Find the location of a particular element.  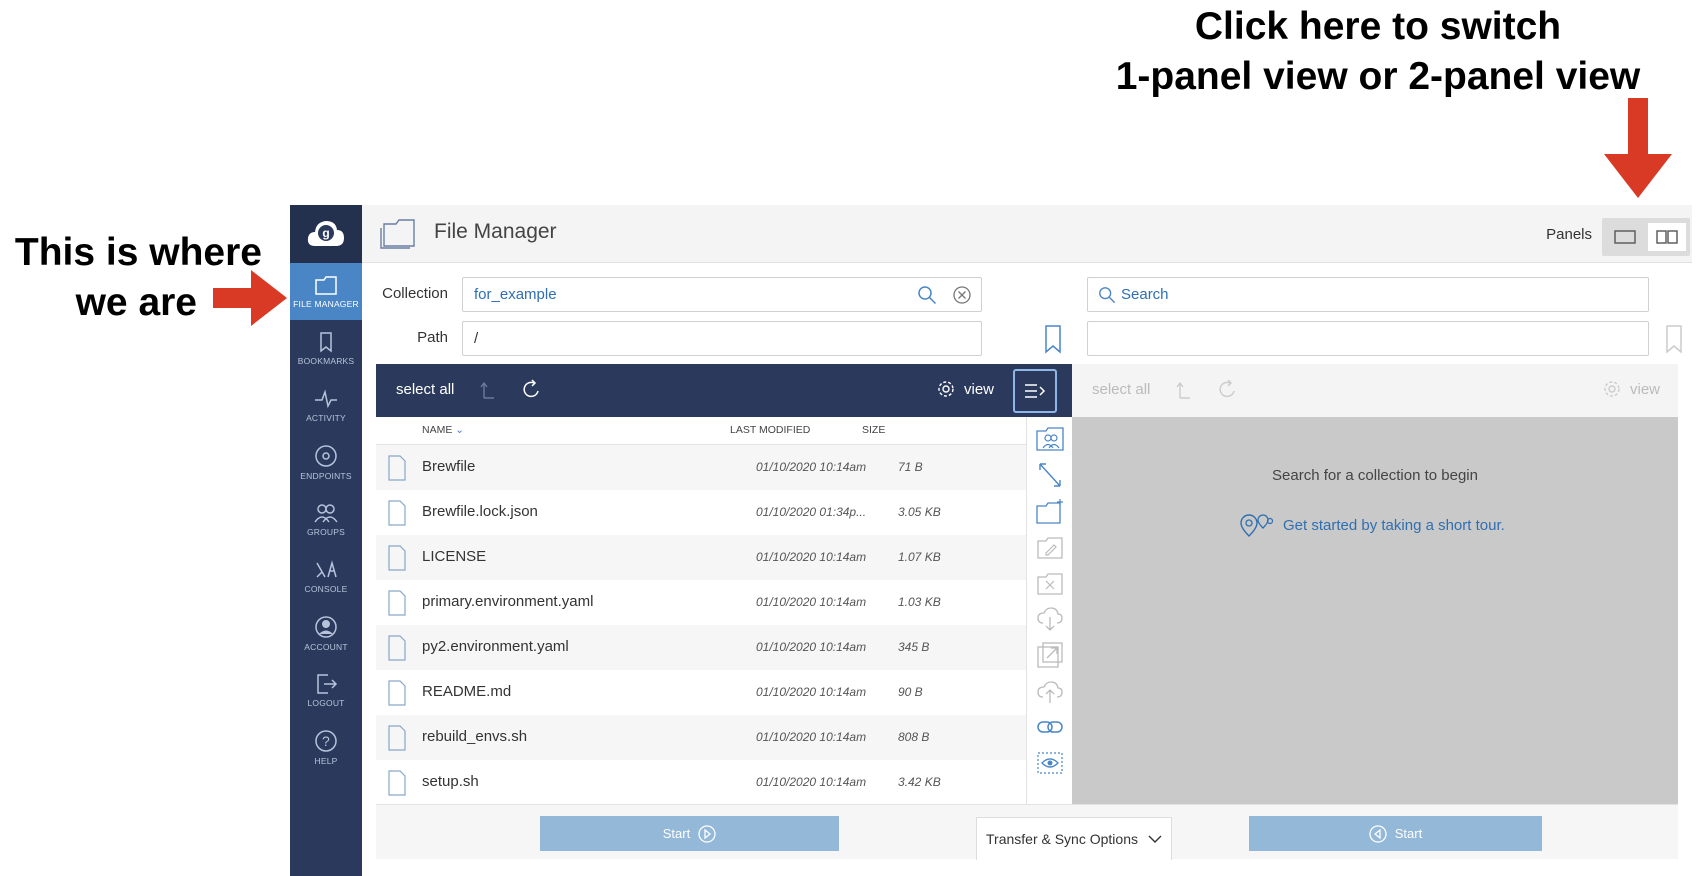

sidebar-item-label: BOOKMARKS is located at coordinates (326, 361).